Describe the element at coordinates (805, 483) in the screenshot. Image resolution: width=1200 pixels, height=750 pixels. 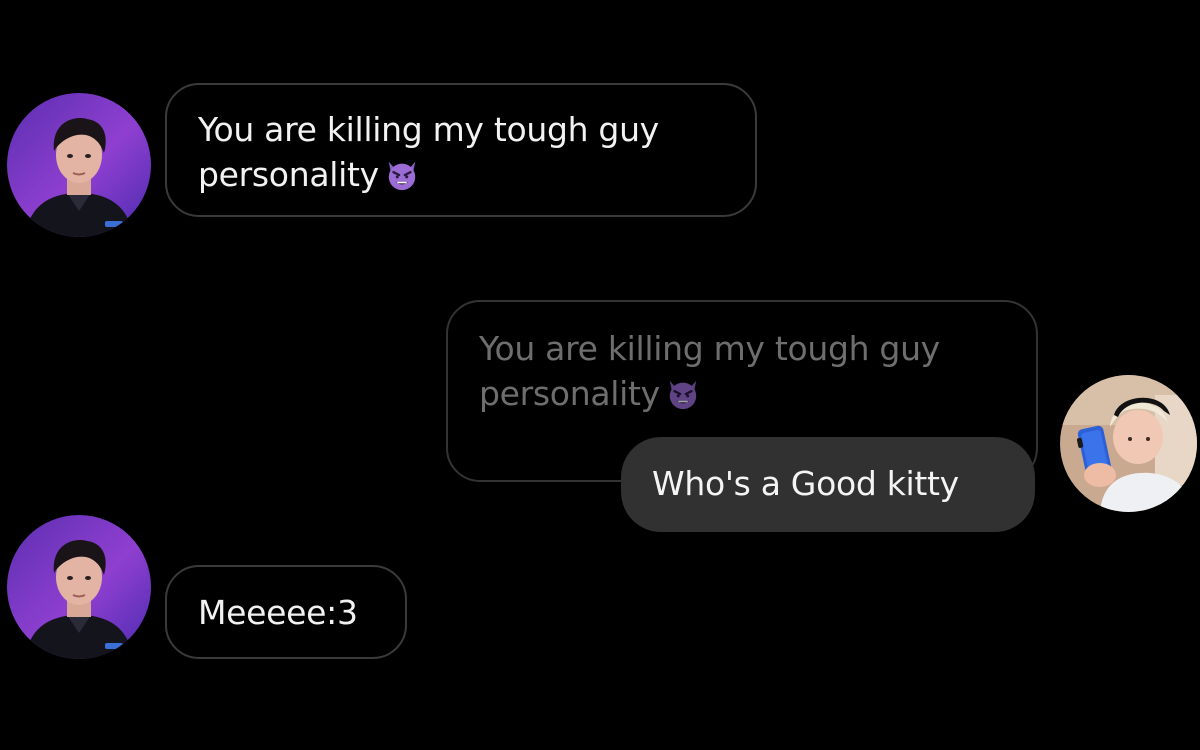
I see `message-text: Who's a Good kitty` at that location.